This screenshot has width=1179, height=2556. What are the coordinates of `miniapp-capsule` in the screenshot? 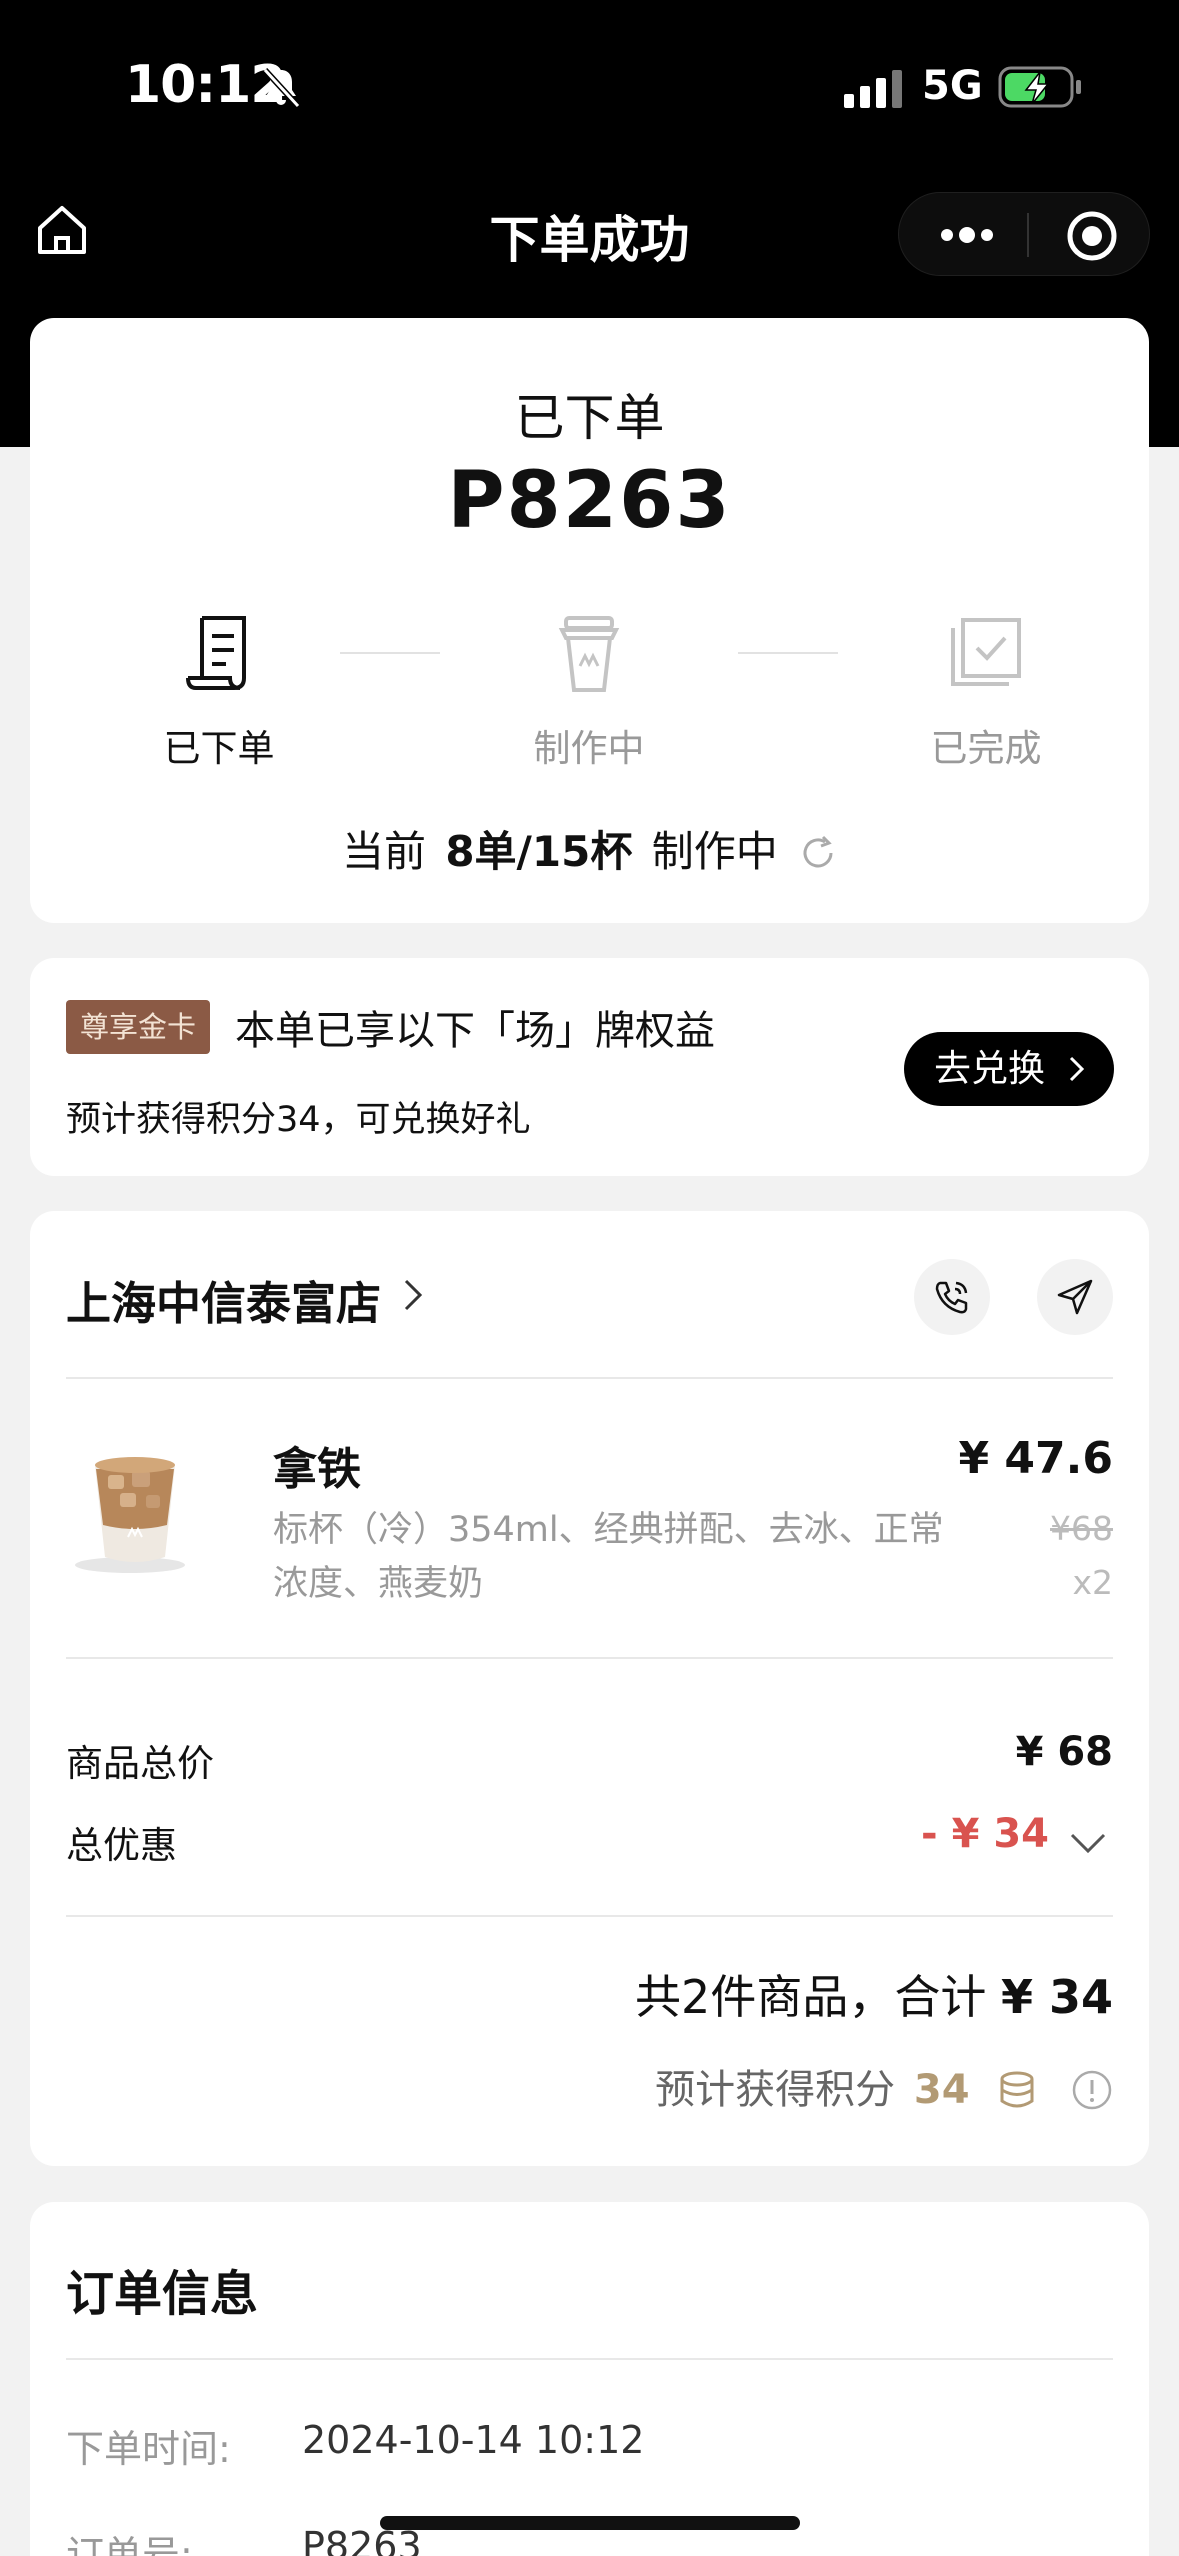 It's located at (1024, 234).